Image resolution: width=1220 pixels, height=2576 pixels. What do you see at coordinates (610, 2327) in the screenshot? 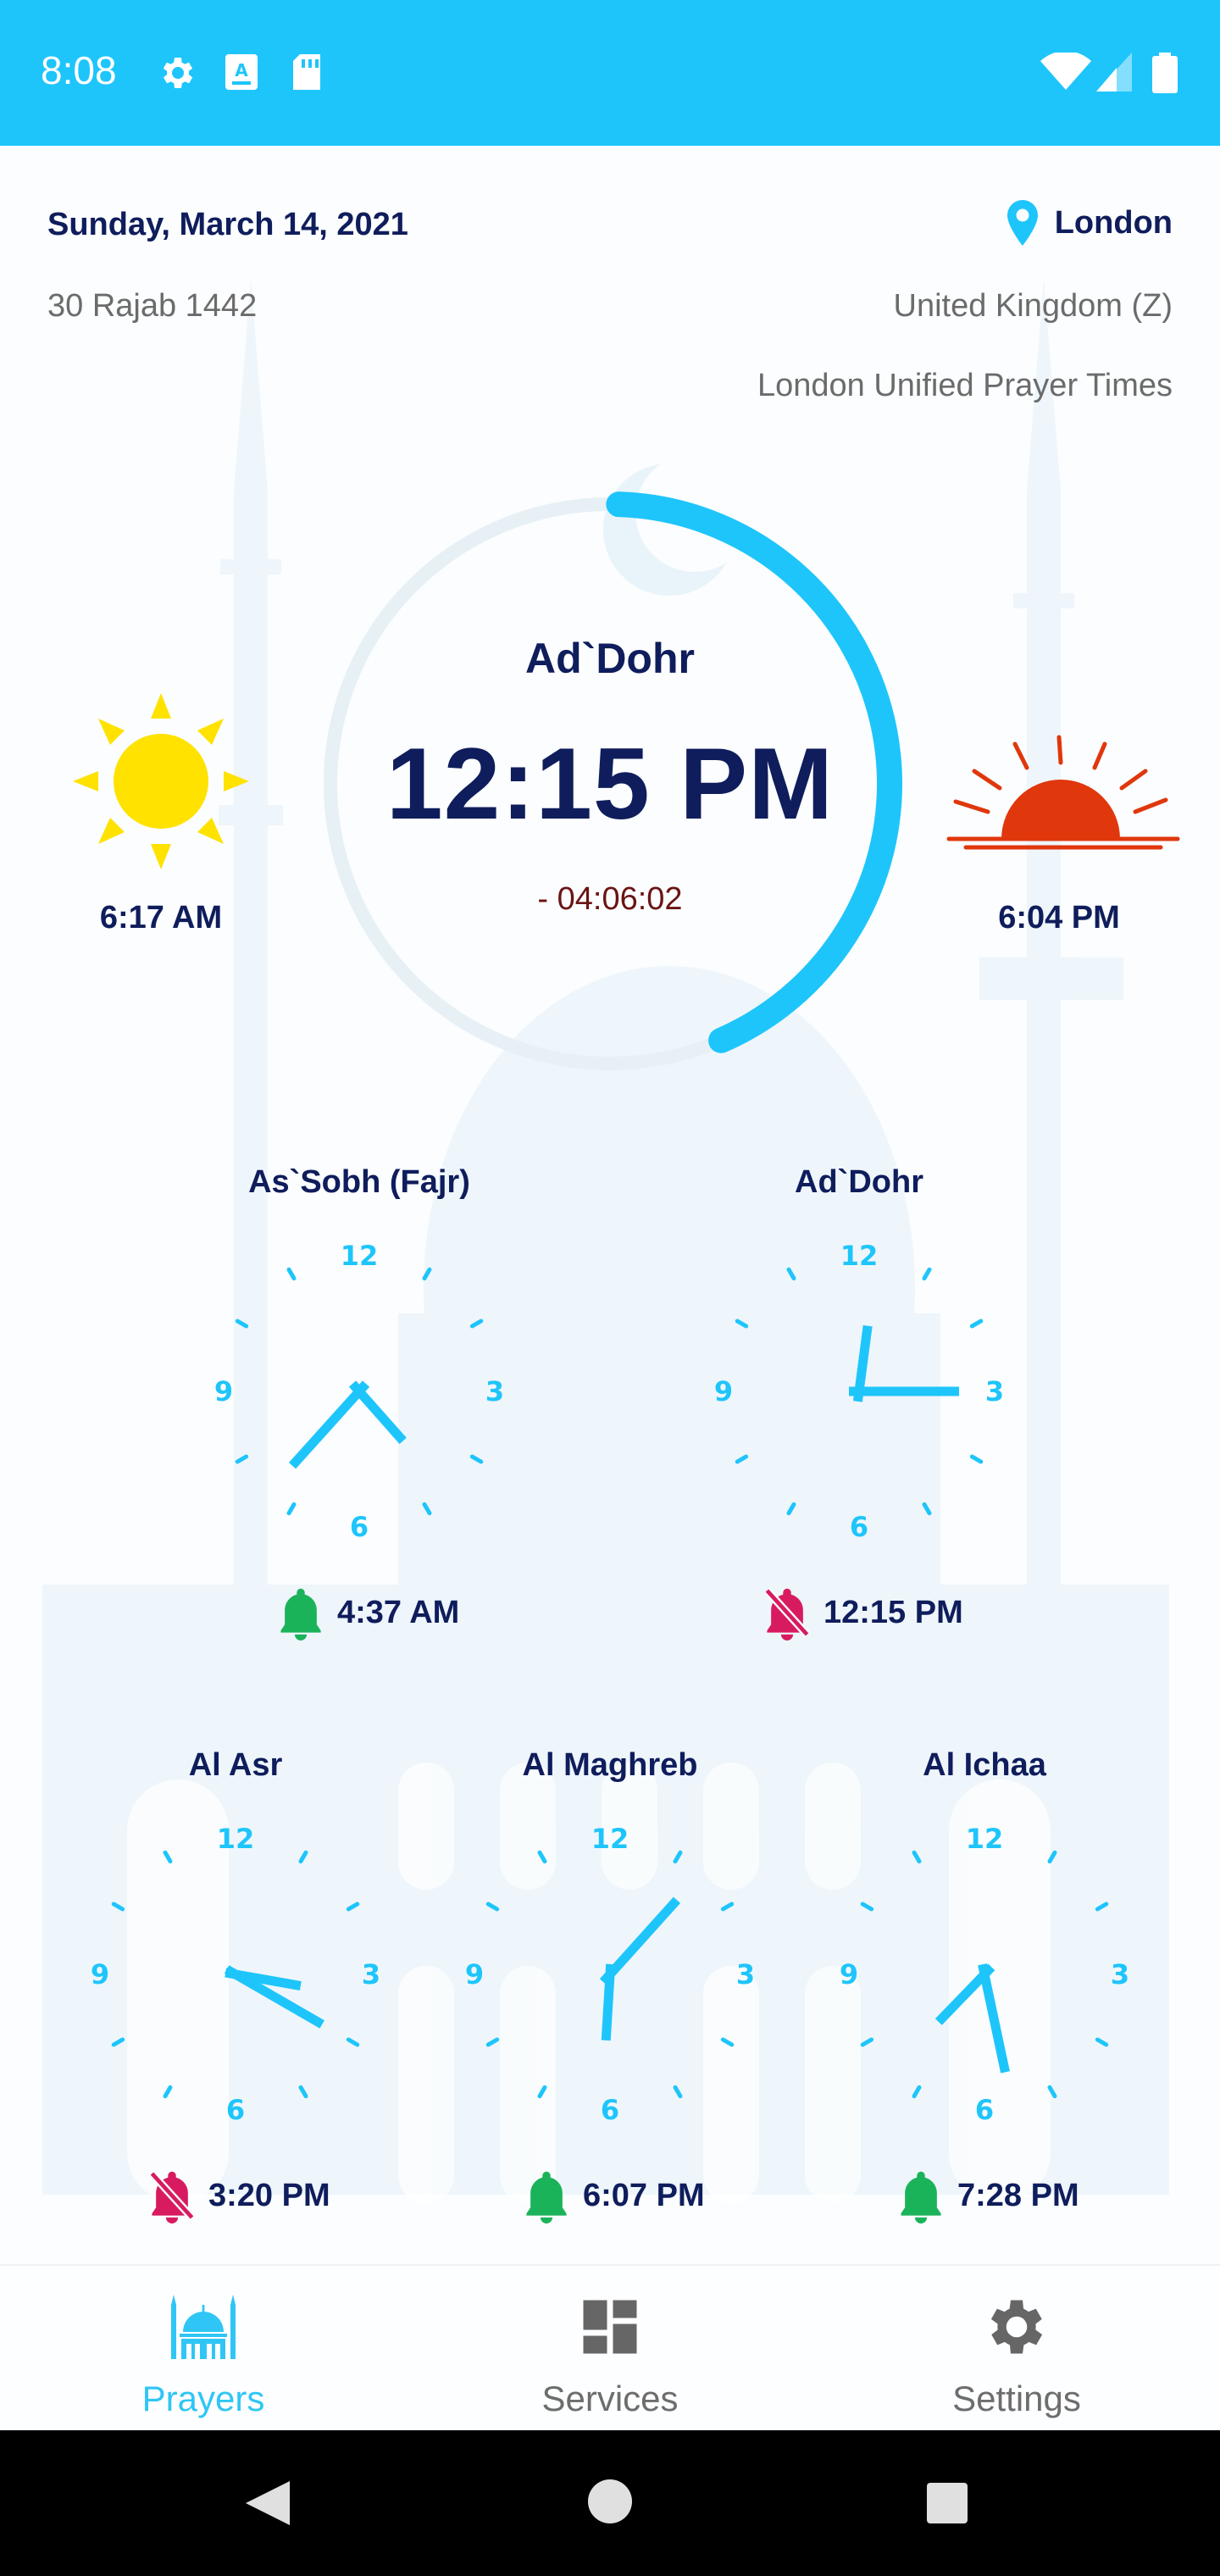
I see `dashboard-icon` at bounding box center [610, 2327].